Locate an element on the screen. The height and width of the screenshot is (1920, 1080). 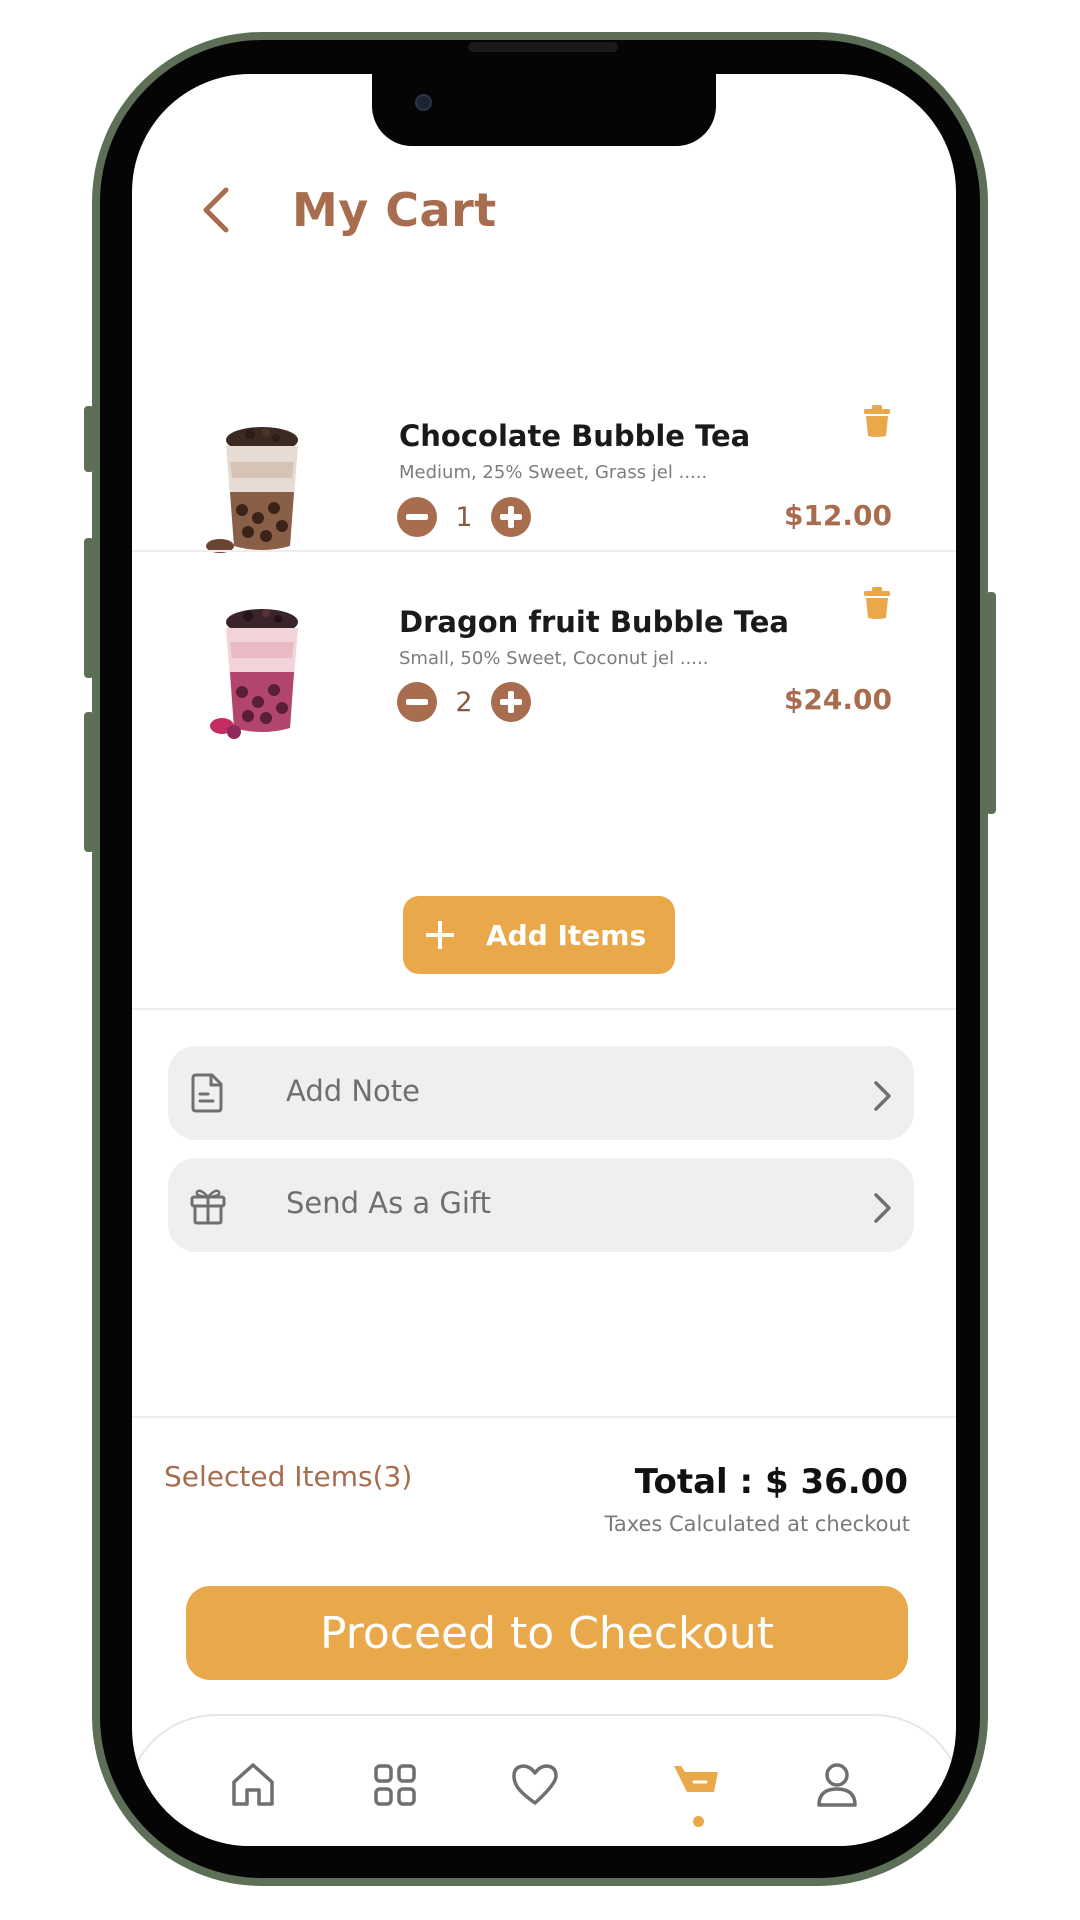
selected-items-count: Selected Items(3) is located at coordinates (288, 1476).